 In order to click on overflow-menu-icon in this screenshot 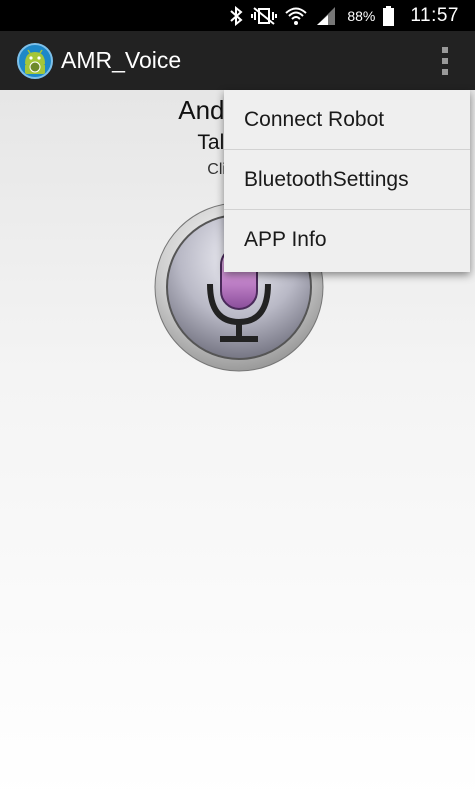, I will do `click(445, 61)`.